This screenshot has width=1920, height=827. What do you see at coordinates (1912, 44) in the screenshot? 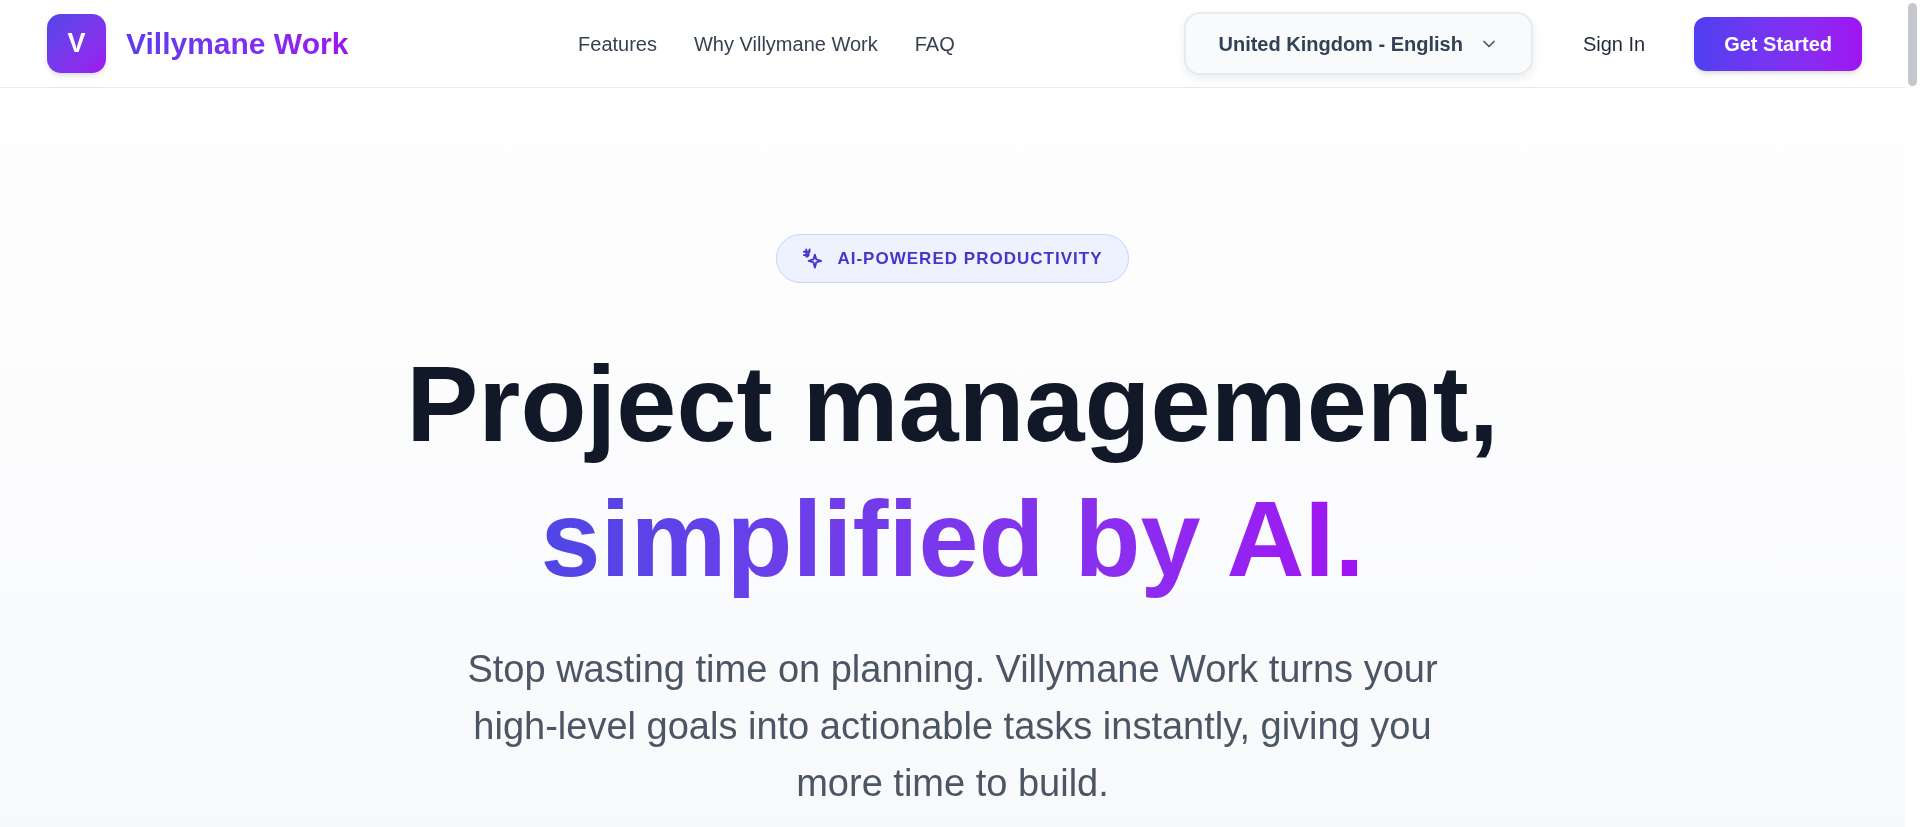
I see `scrollbar-thumb` at bounding box center [1912, 44].